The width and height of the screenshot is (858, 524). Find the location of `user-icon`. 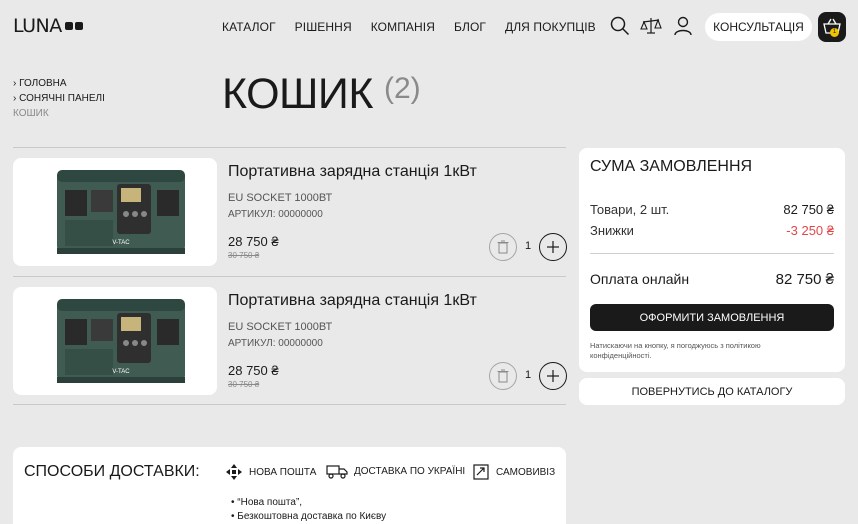

user-icon is located at coordinates (683, 26).